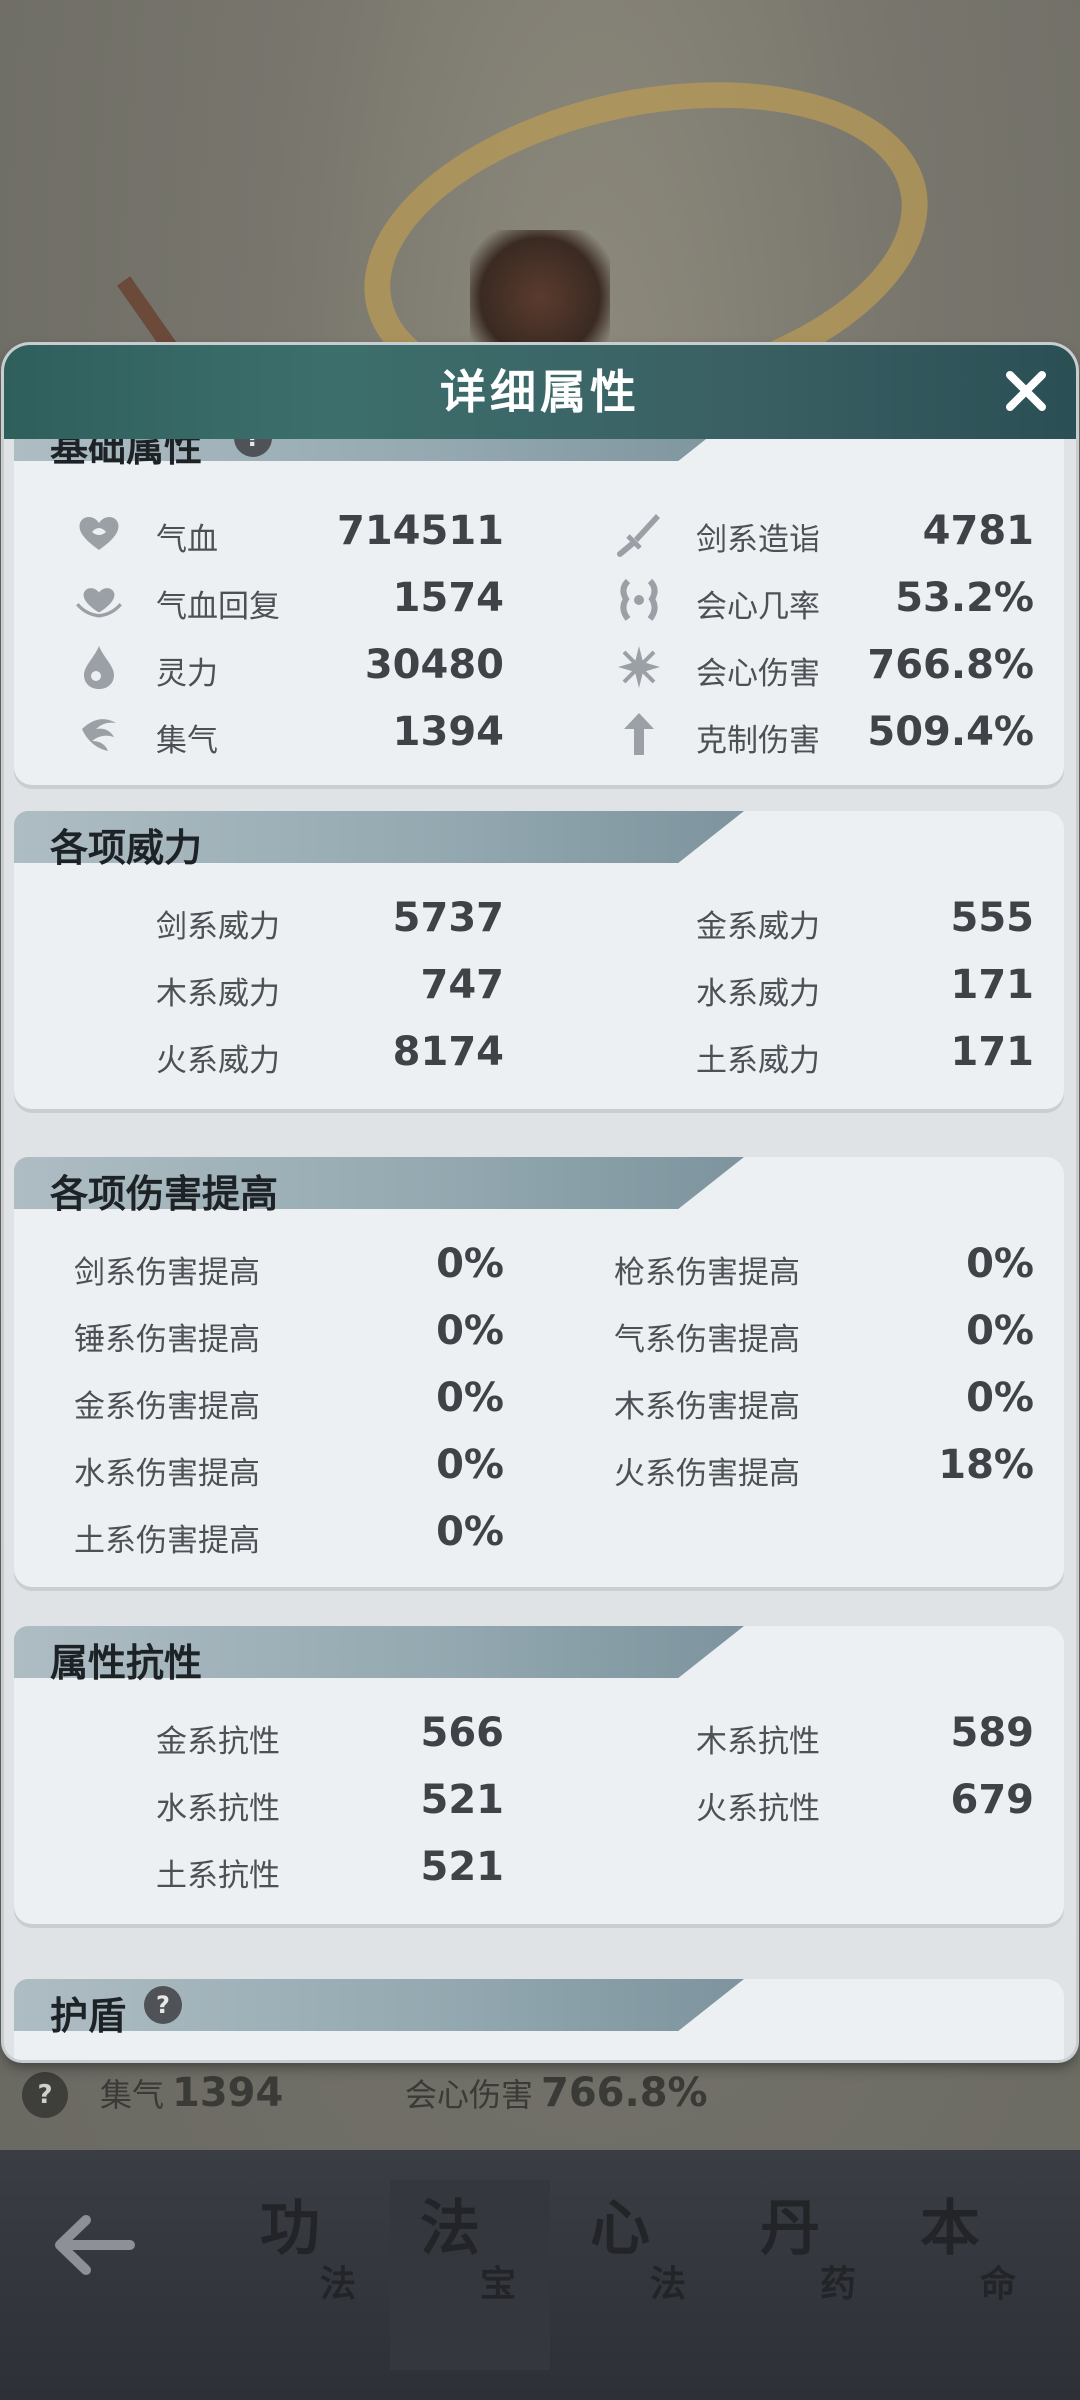 The image size is (1080, 2400). What do you see at coordinates (824, 1734) in the screenshot?
I see `stat-muxi-kangxing: 木系抗性 589` at bounding box center [824, 1734].